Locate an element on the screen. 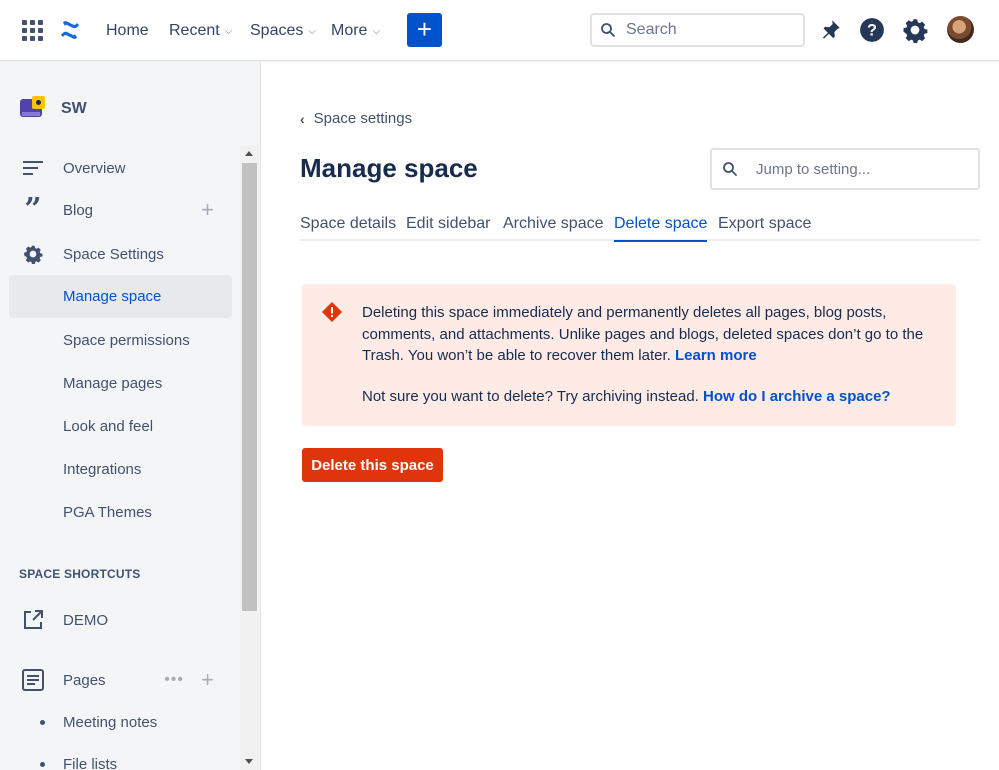 Image resolution: width=999 pixels, height=770 pixels. sidebar-item-look-and-feel: Look and feel is located at coordinates (120, 426).